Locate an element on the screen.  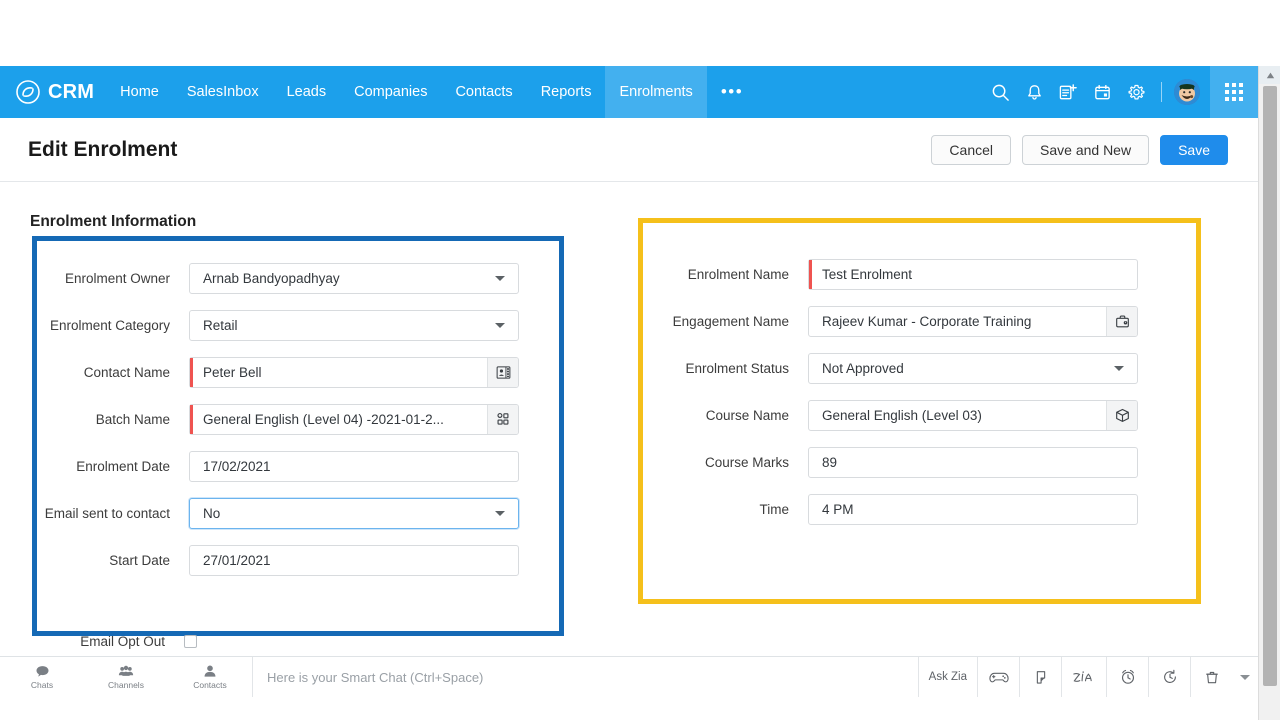
field-course-name: Course Name General English (Level 03) is located at coordinates (919, 415).